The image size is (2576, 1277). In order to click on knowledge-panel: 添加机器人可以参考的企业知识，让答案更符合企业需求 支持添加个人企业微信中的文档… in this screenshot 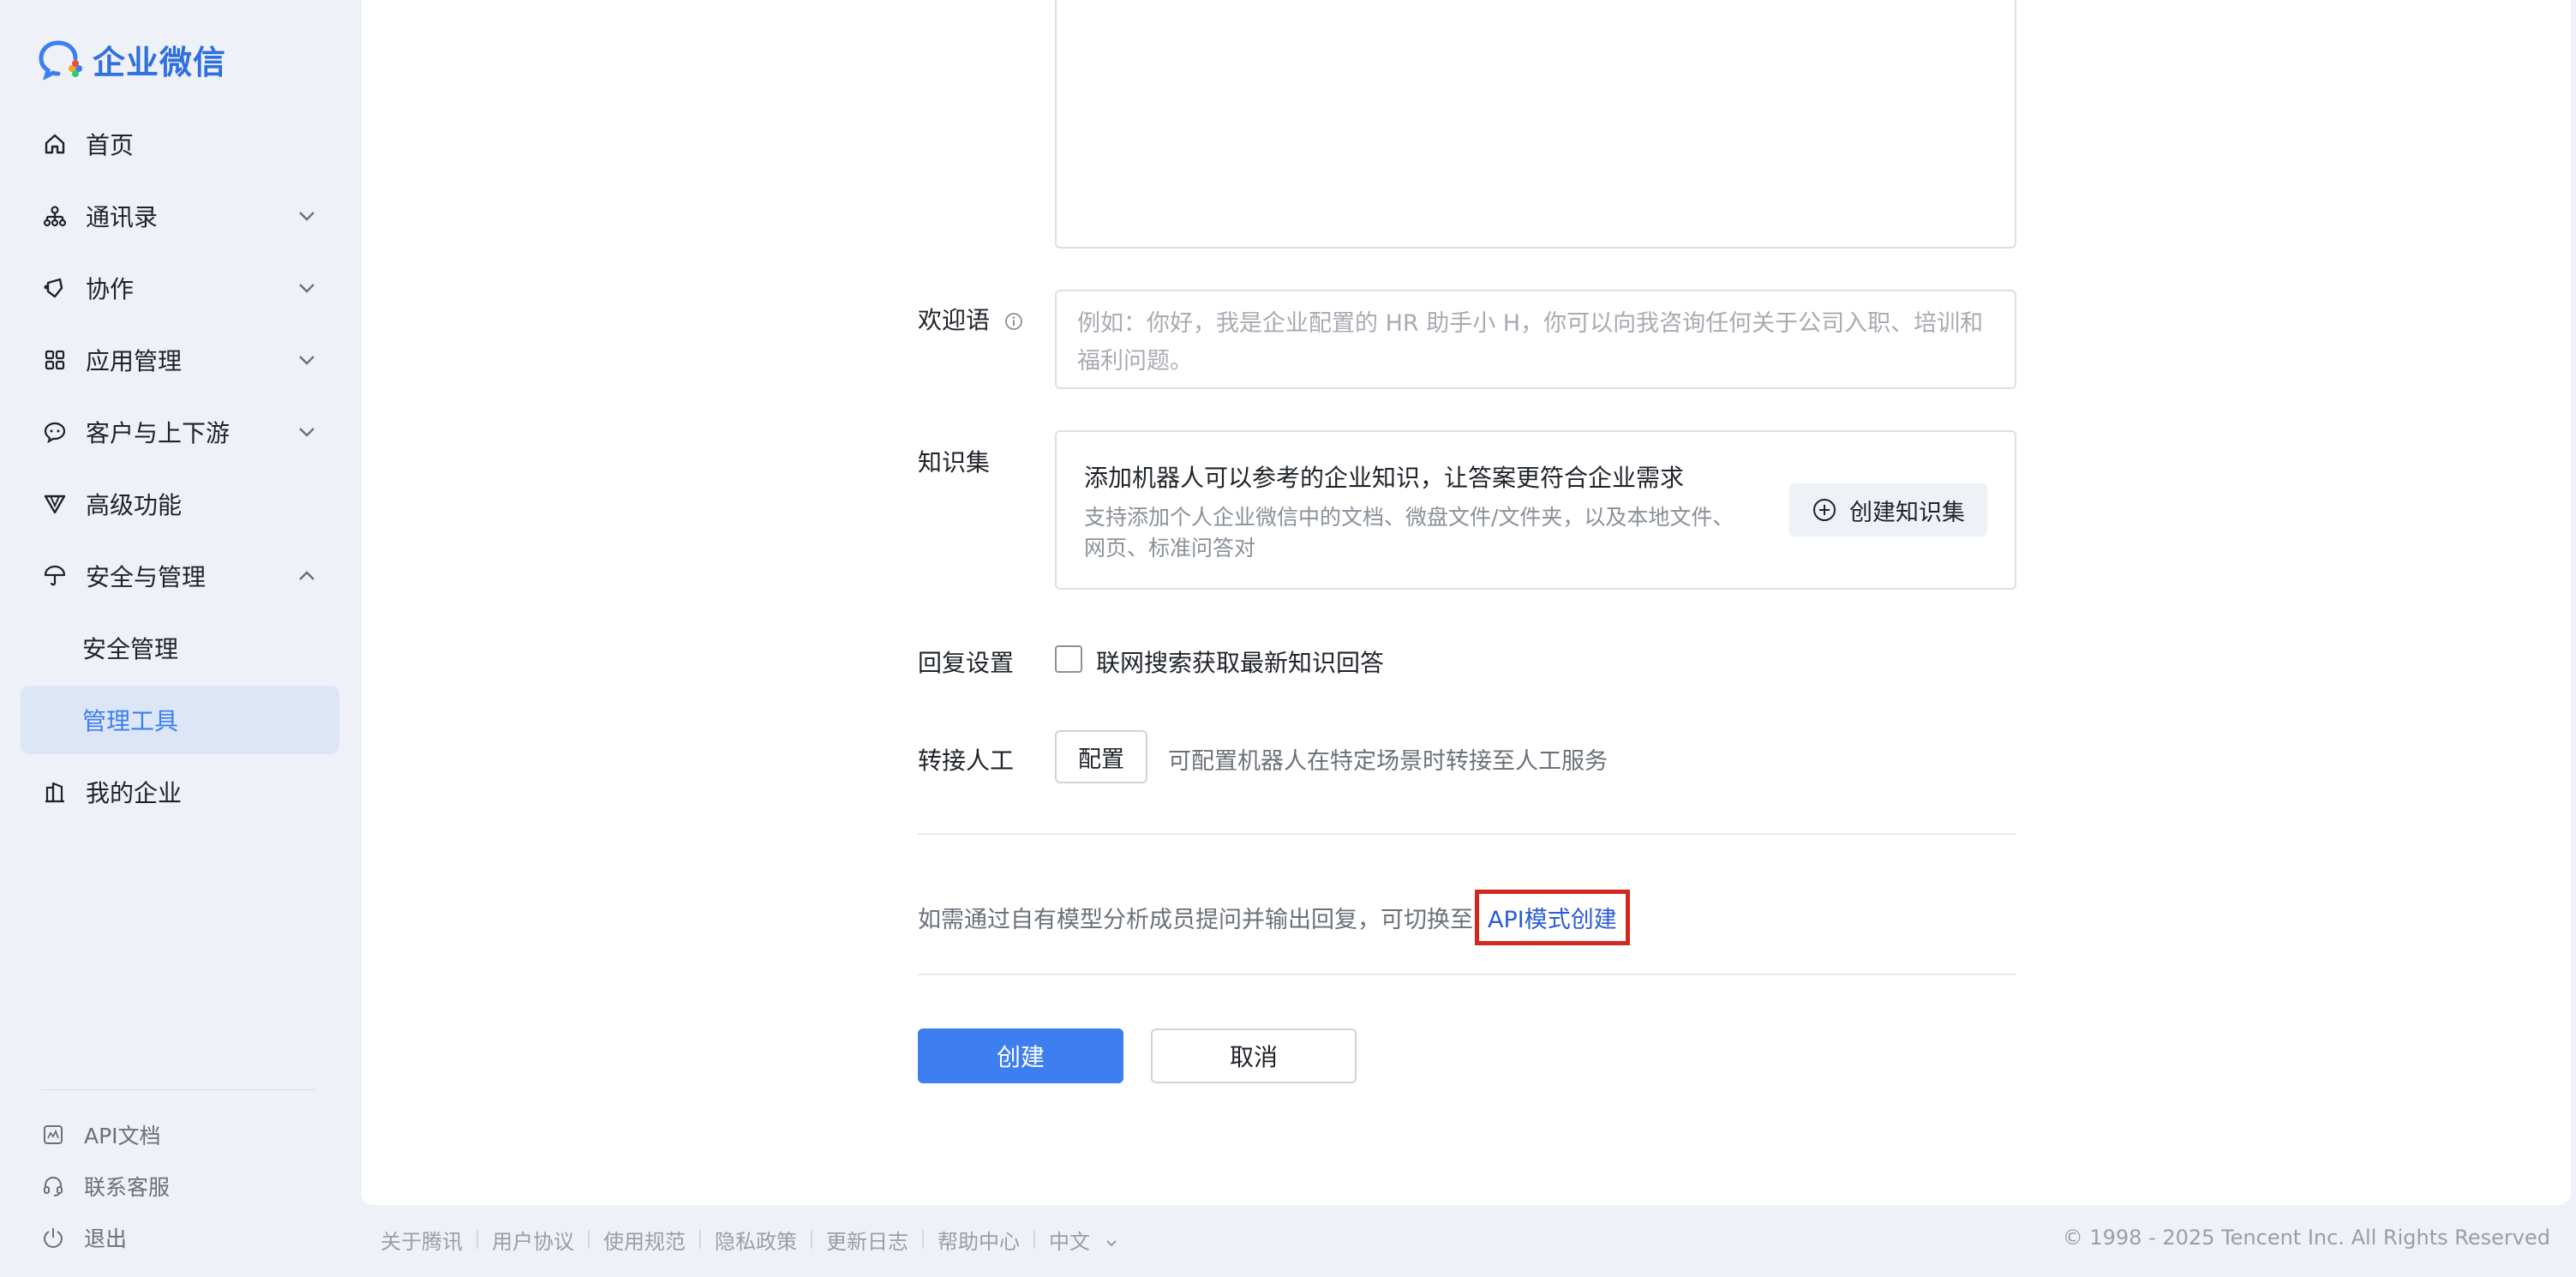, I will do `click(1535, 510)`.